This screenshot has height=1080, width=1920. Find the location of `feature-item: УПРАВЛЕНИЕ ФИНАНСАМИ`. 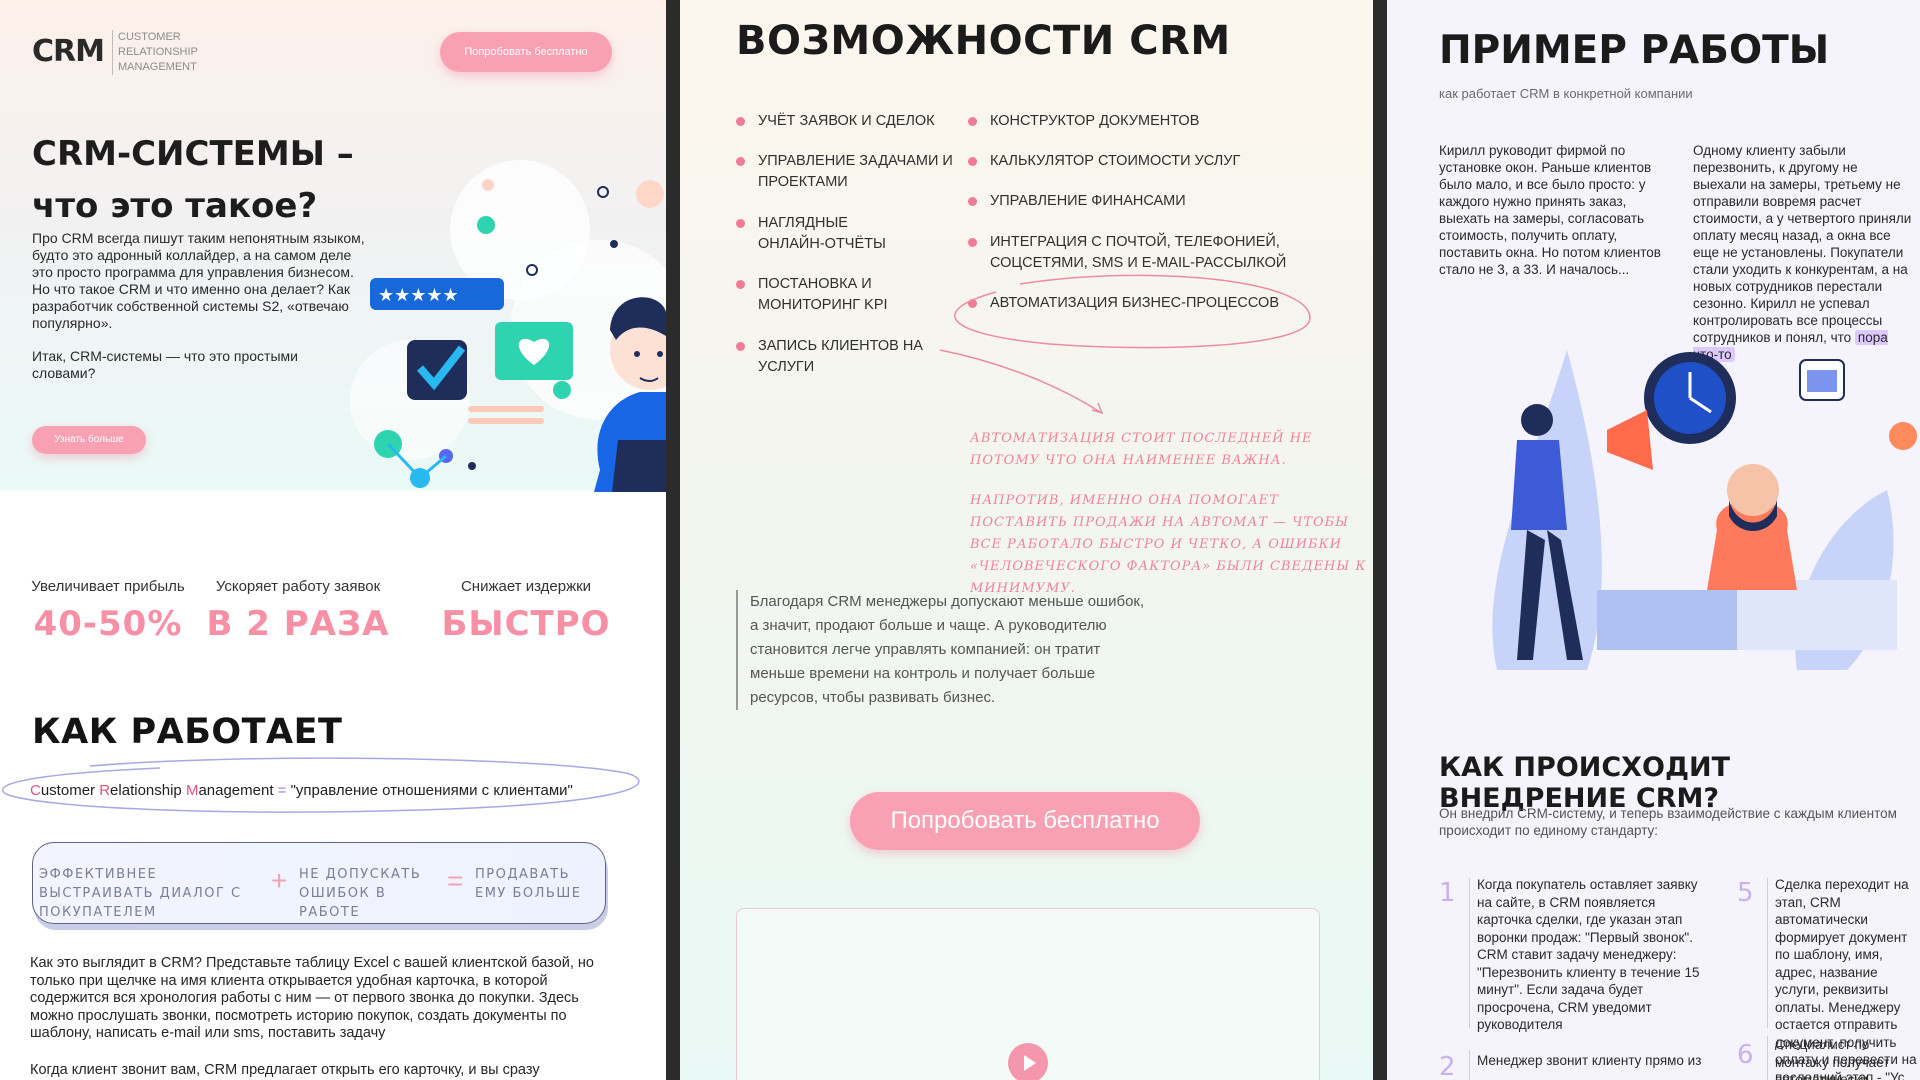

feature-item: УПРАВЛЕНИЕ ФИНАНСАМИ is located at coordinates (1129, 201).